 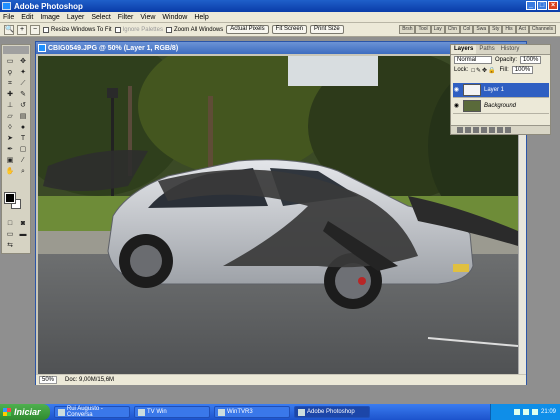 What do you see at coordinates (10, 150) in the screenshot?
I see `pen-tool-icon: ✒` at bounding box center [10, 150].